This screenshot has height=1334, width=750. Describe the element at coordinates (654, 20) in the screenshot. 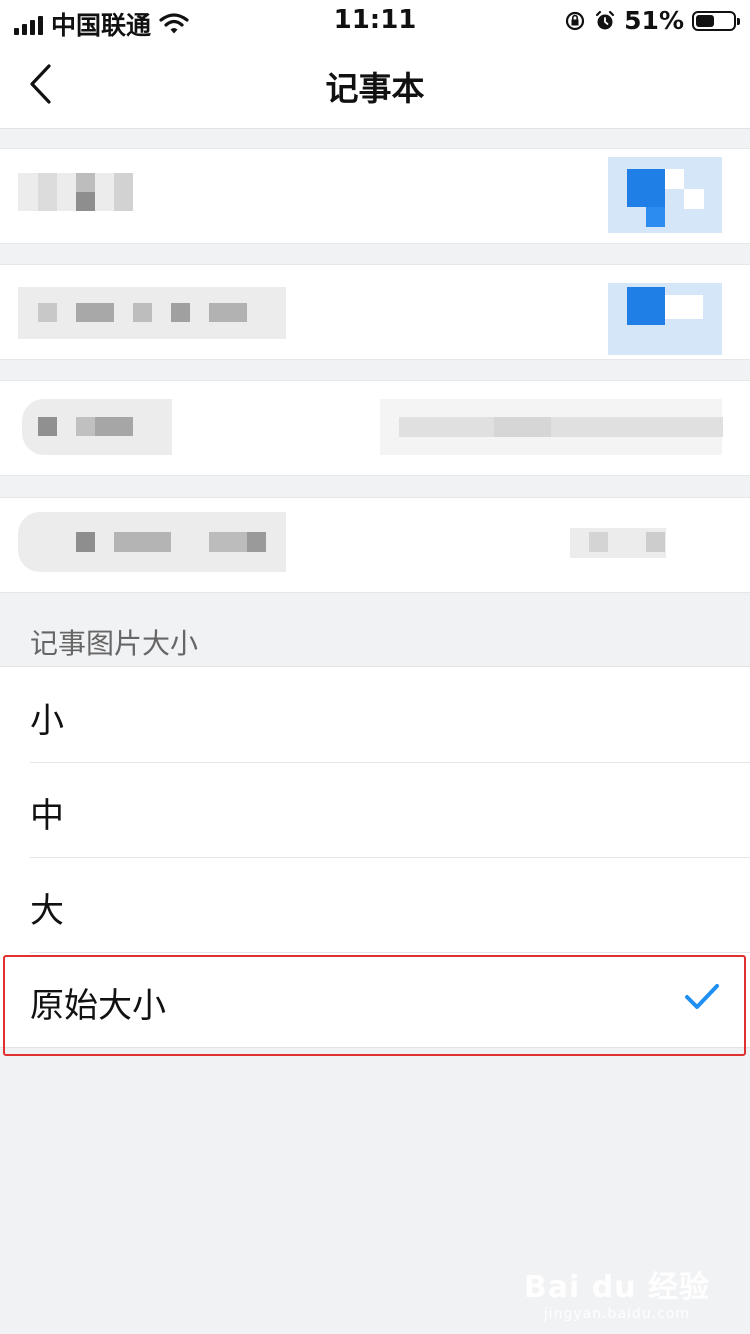

I see `battery-percent: 51%` at that location.